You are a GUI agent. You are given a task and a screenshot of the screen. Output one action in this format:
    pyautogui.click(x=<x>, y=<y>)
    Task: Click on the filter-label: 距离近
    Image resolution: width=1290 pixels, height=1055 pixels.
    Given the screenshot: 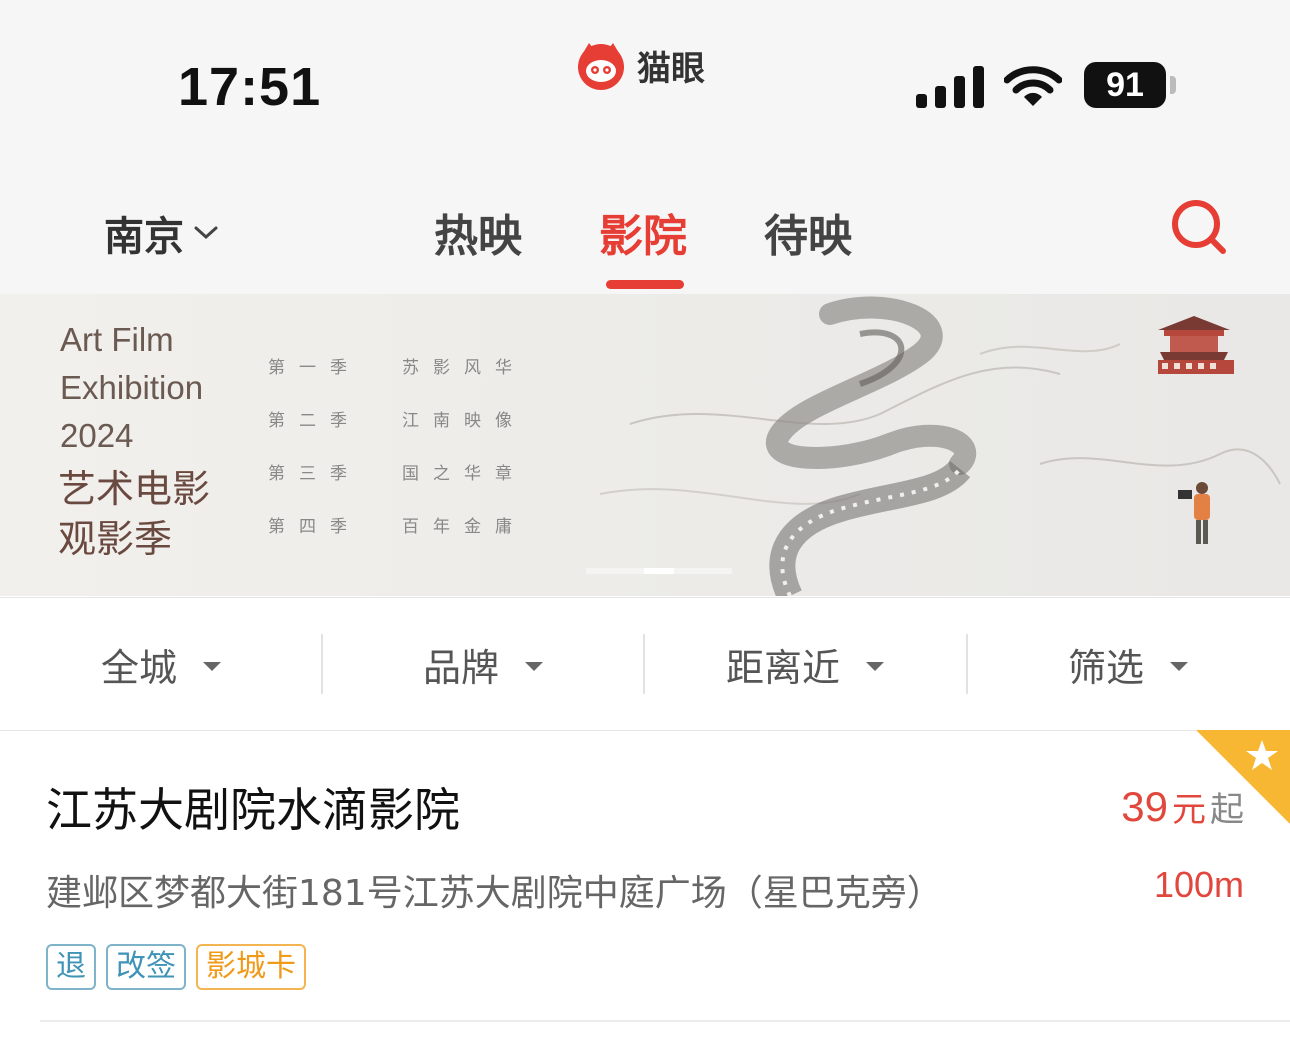 What is the action you would take?
    pyautogui.click(x=782, y=667)
    